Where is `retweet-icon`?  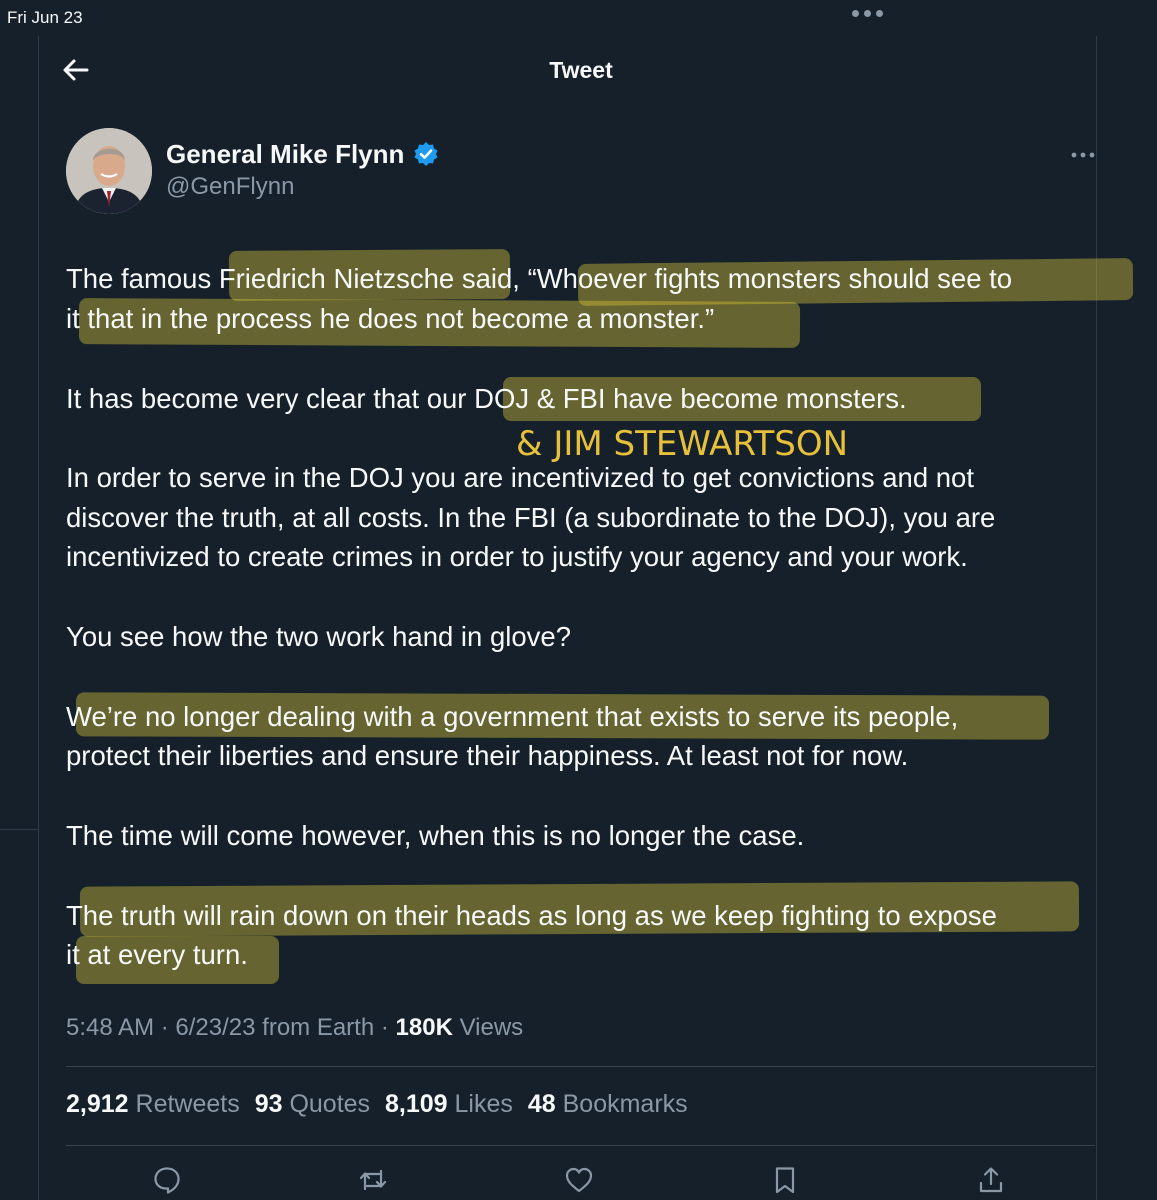 retweet-icon is located at coordinates (373, 1180).